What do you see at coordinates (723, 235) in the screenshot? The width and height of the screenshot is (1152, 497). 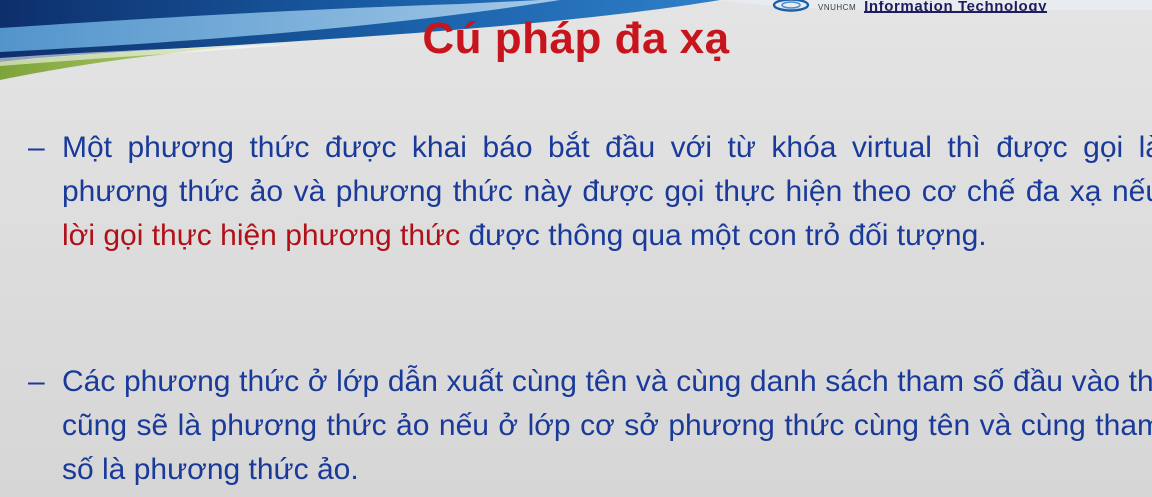 I see `bullet-1-text-after: được thông qua một con trỏ đối tượng.` at bounding box center [723, 235].